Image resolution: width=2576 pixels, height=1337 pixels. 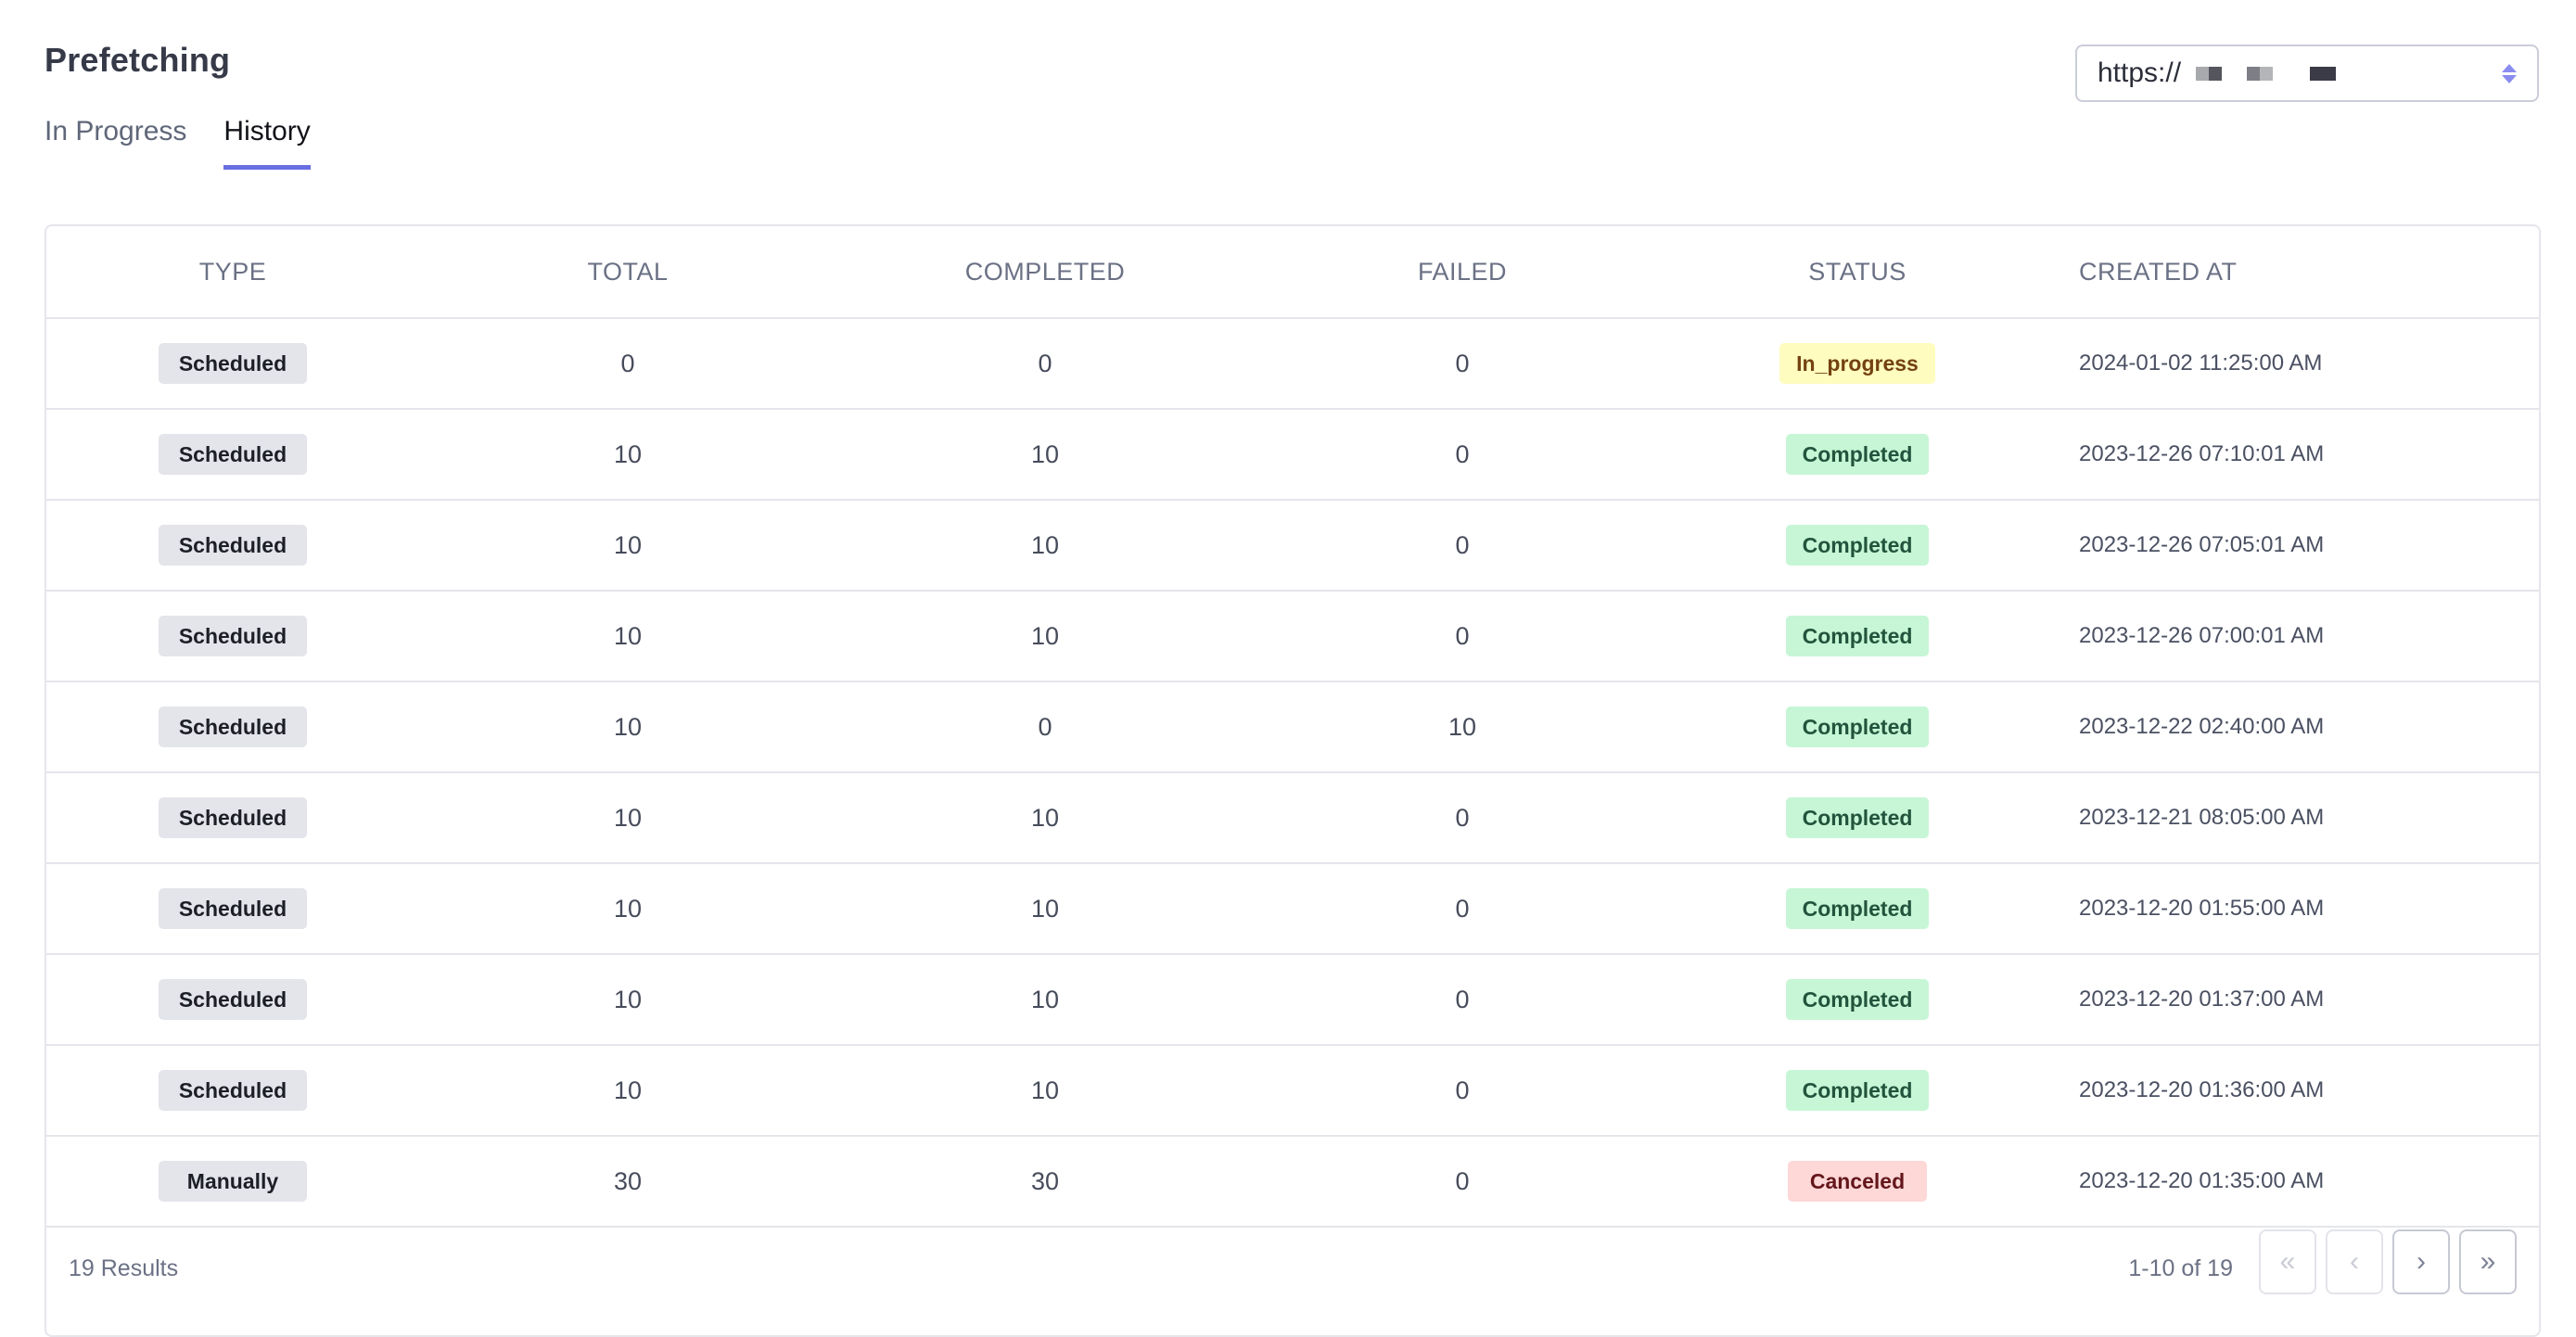 What do you see at coordinates (1858, 272) in the screenshot?
I see `column-header-status: STATUS` at bounding box center [1858, 272].